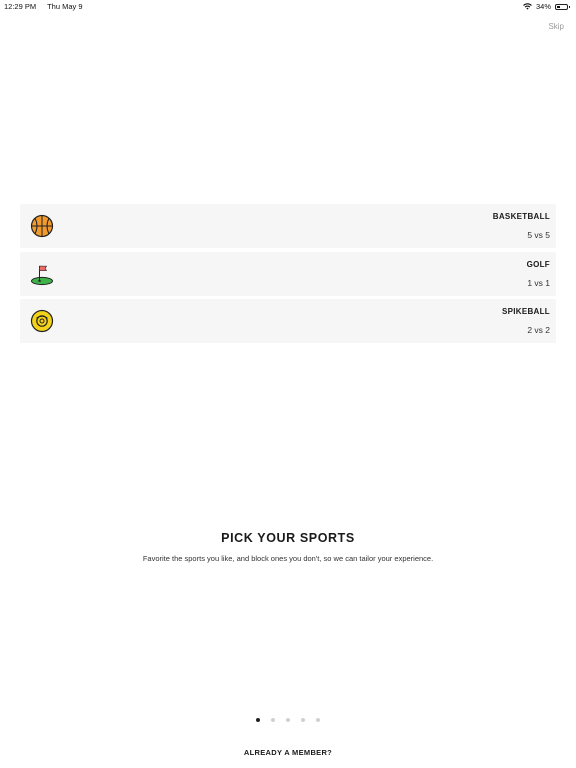 This screenshot has height=768, width=576. What do you see at coordinates (521, 216) in the screenshot?
I see `sport-name: BASKETBALL` at bounding box center [521, 216].